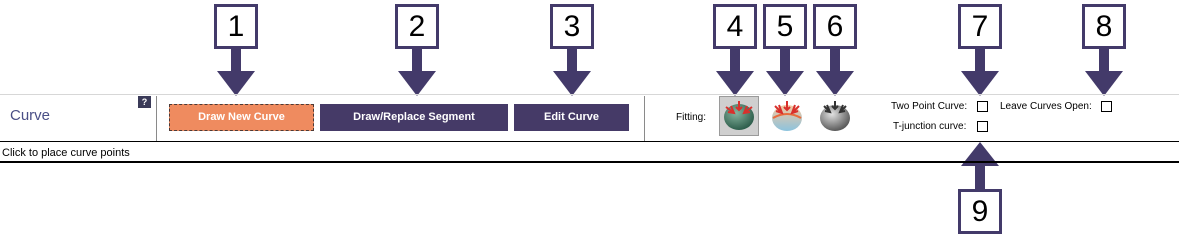 This screenshot has height=240, width=1179. I want to click on panel-top-border, so click(589, 94).